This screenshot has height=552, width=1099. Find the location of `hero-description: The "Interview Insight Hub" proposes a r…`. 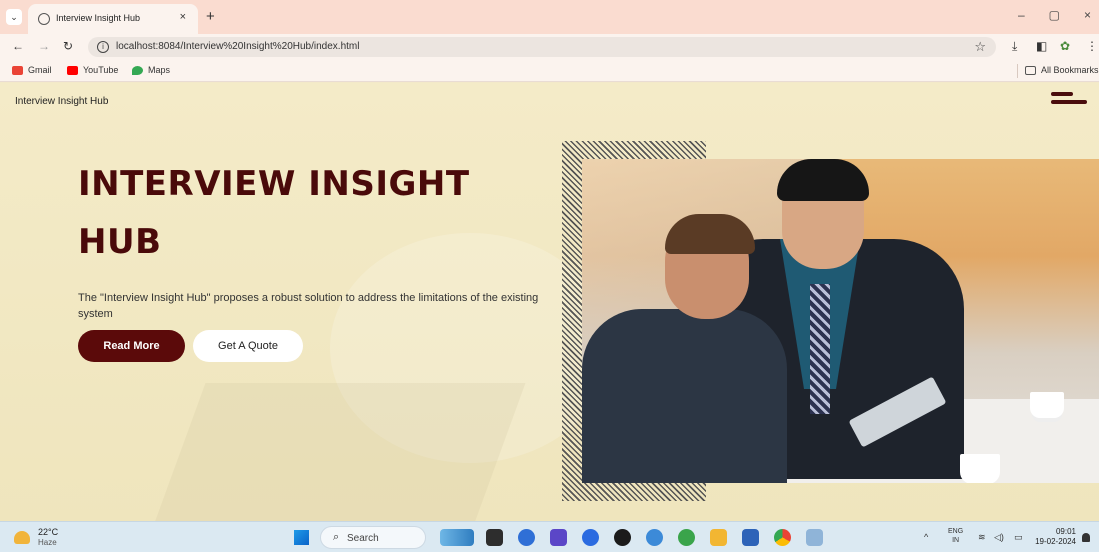

hero-description: The "Interview Insight Hub" proposes a r… is located at coordinates (308, 306).